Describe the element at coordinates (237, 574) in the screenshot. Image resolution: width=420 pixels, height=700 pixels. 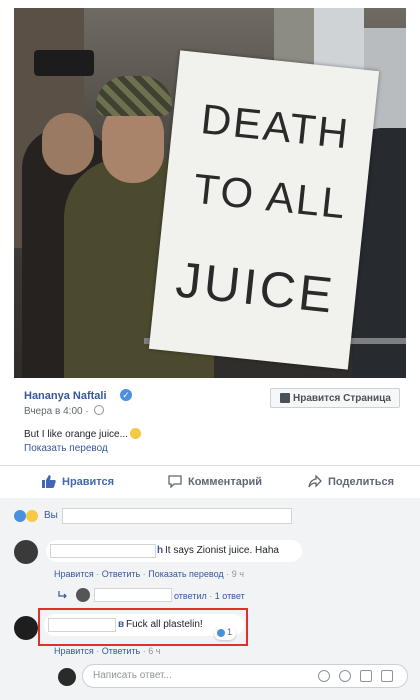
I see `comment-time: 9 ч` at that location.